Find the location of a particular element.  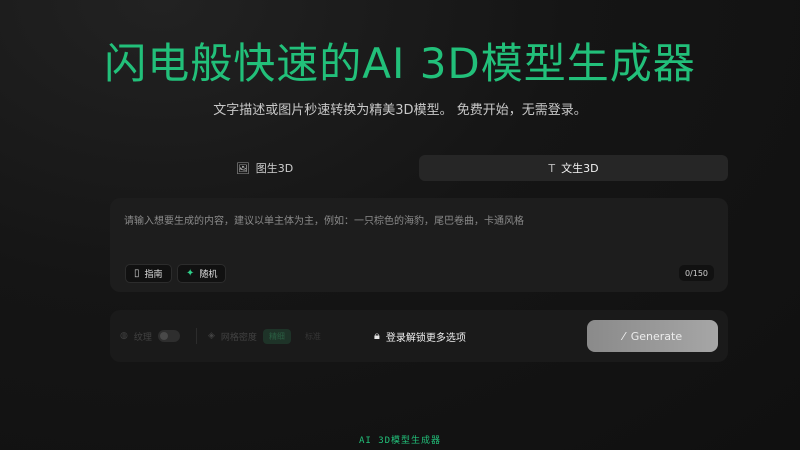

tab-text-to-3d: T 文生3D is located at coordinates (573, 168).